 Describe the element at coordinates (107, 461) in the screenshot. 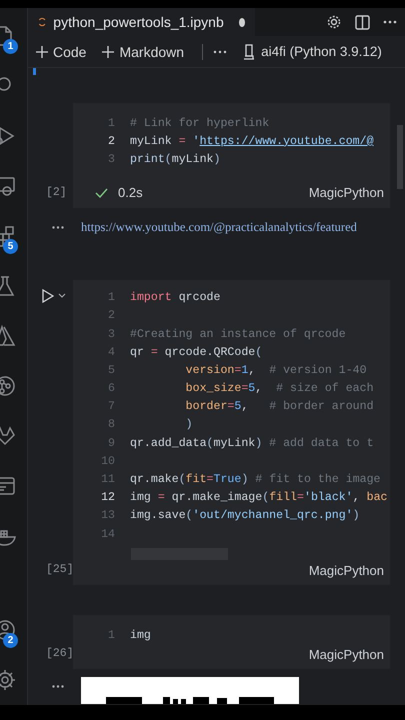

I see `line-number: 10` at that location.